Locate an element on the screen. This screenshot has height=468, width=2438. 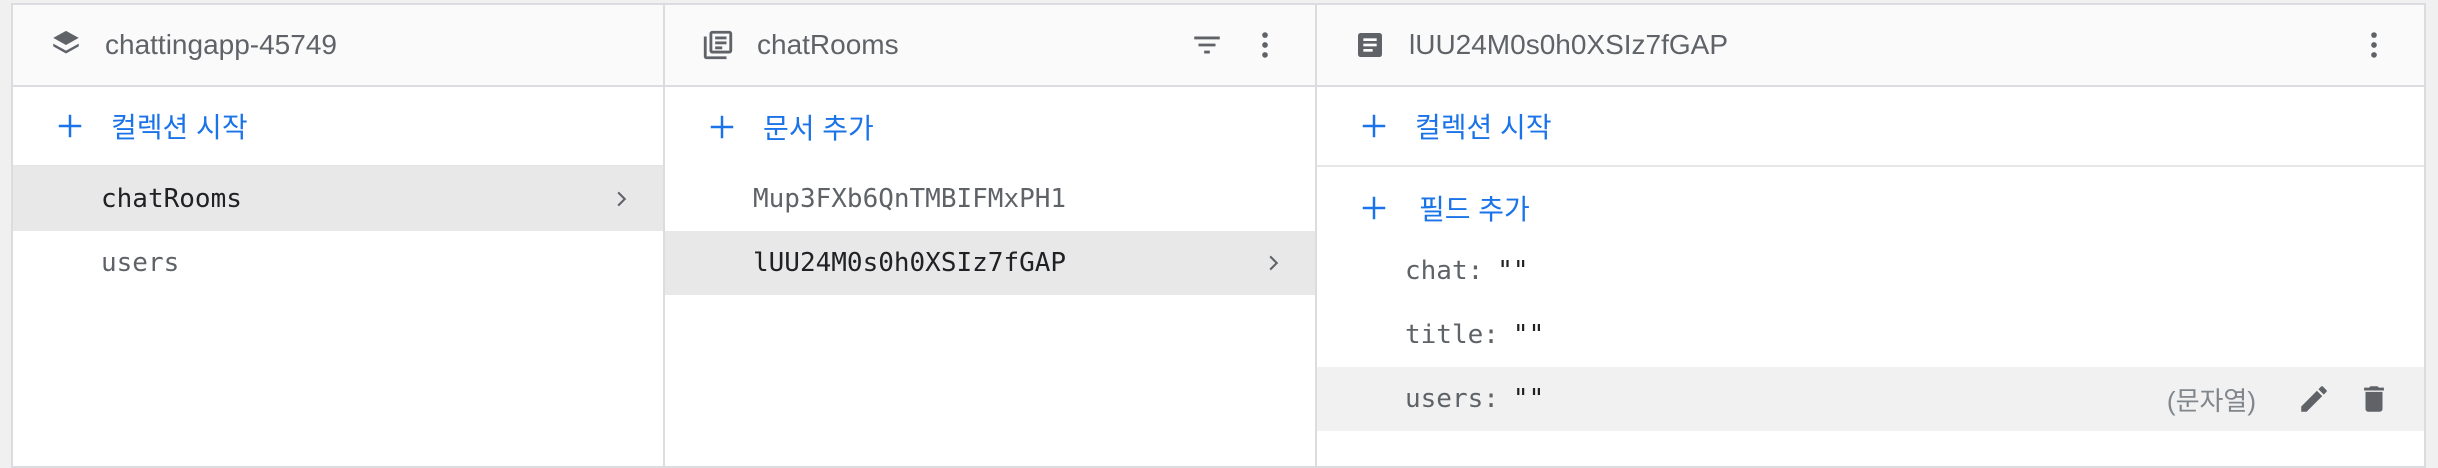
collection-item-label: chatRooms is located at coordinates (171, 199).